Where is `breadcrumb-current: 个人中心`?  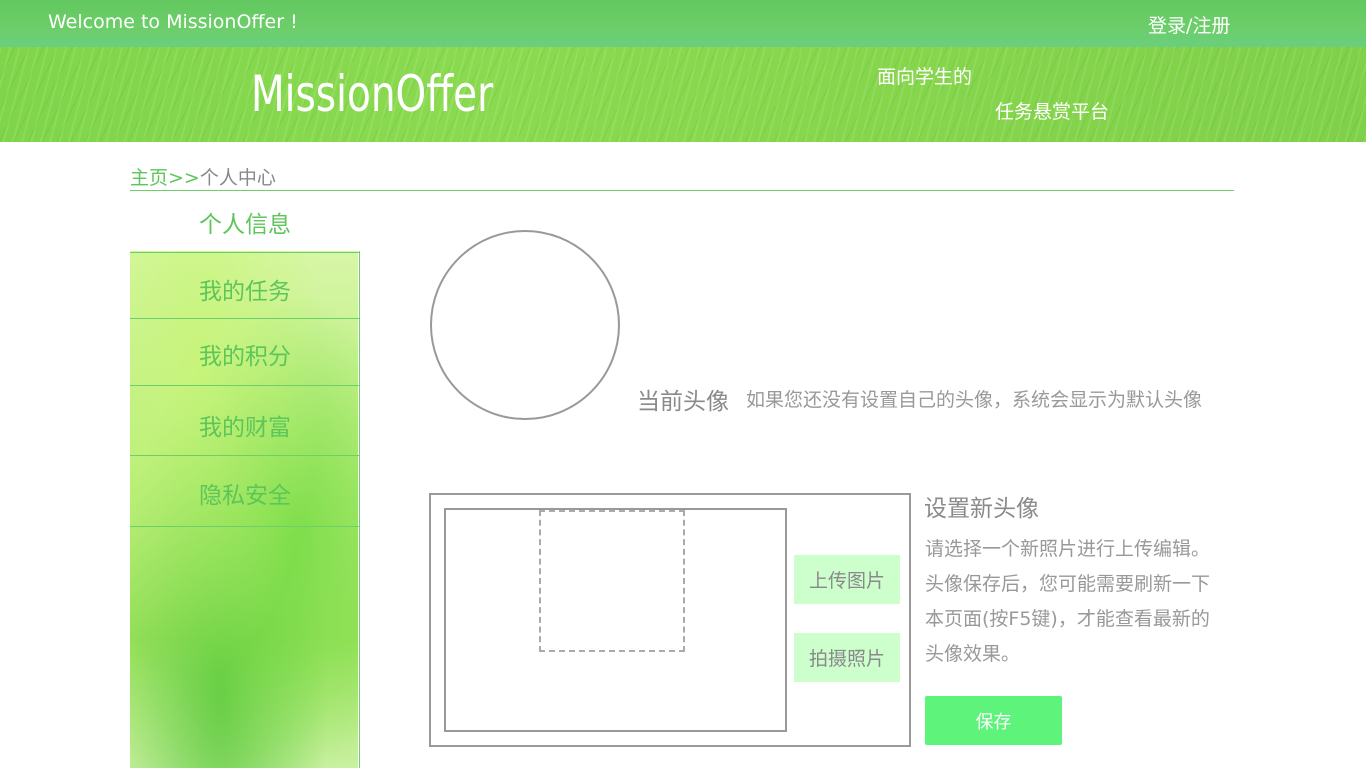 breadcrumb-current: 个人中心 is located at coordinates (237, 178).